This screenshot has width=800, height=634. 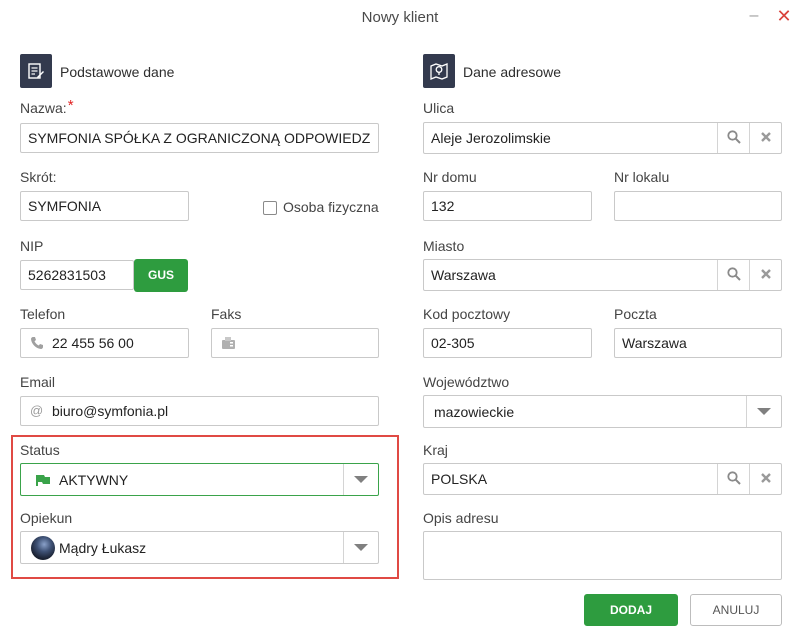 I want to click on fax-label: Faks, so click(x=226, y=314).